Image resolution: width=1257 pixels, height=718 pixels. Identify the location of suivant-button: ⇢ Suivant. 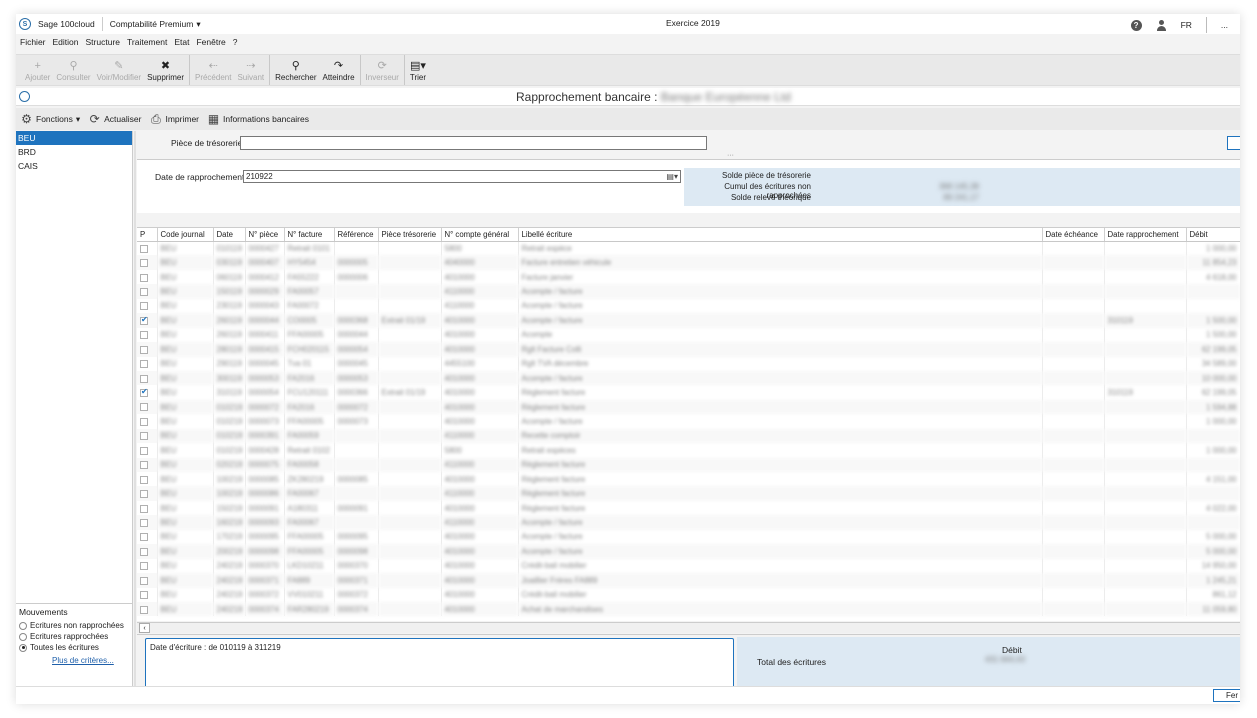
(250, 70).